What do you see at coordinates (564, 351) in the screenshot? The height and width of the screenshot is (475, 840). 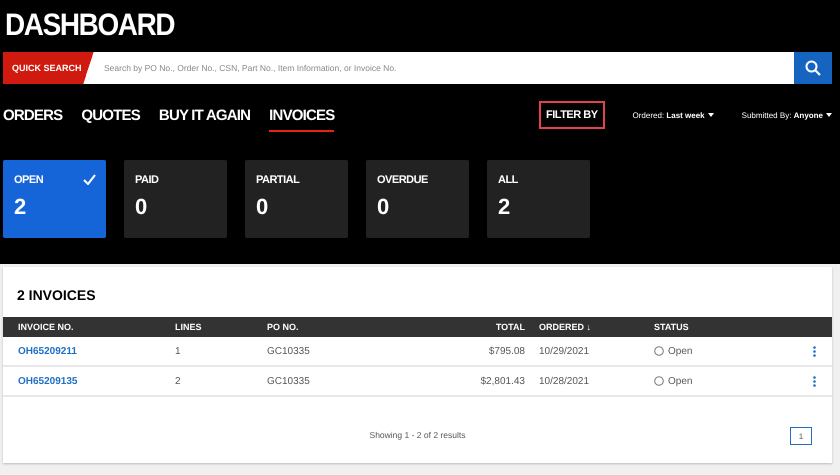 I see `table-cell-text: 10/29/2021` at bounding box center [564, 351].